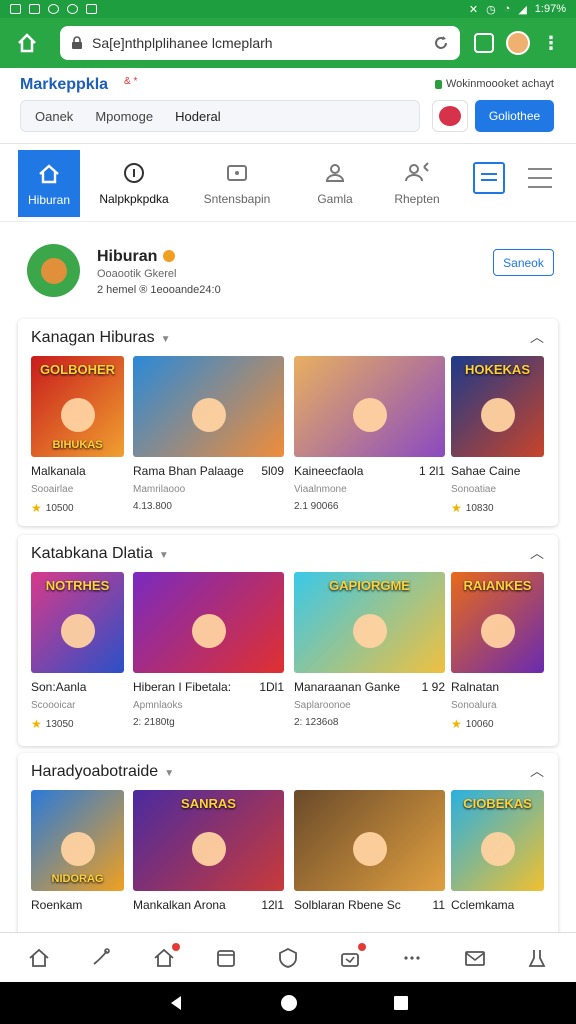 The width and height of the screenshot is (576, 1024). I want to click on phone-icon, so click(101, 958).